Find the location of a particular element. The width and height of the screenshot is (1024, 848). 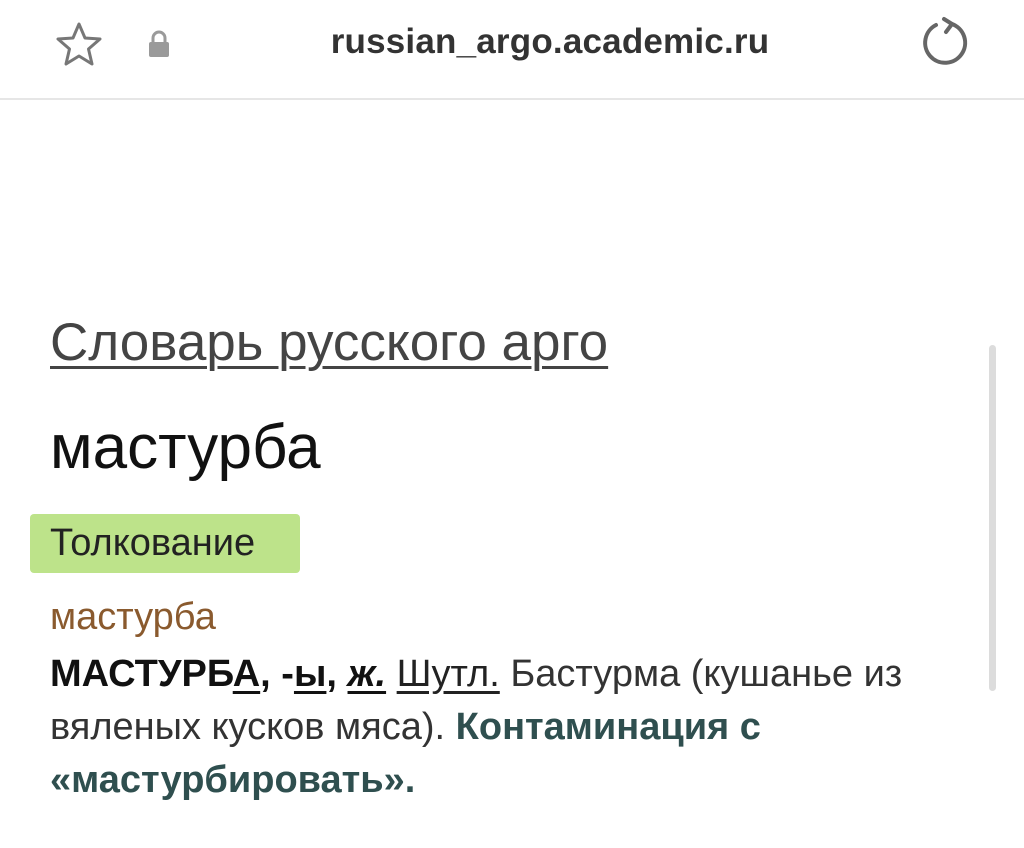

style-label-link: Шутл. is located at coordinates (448, 674).